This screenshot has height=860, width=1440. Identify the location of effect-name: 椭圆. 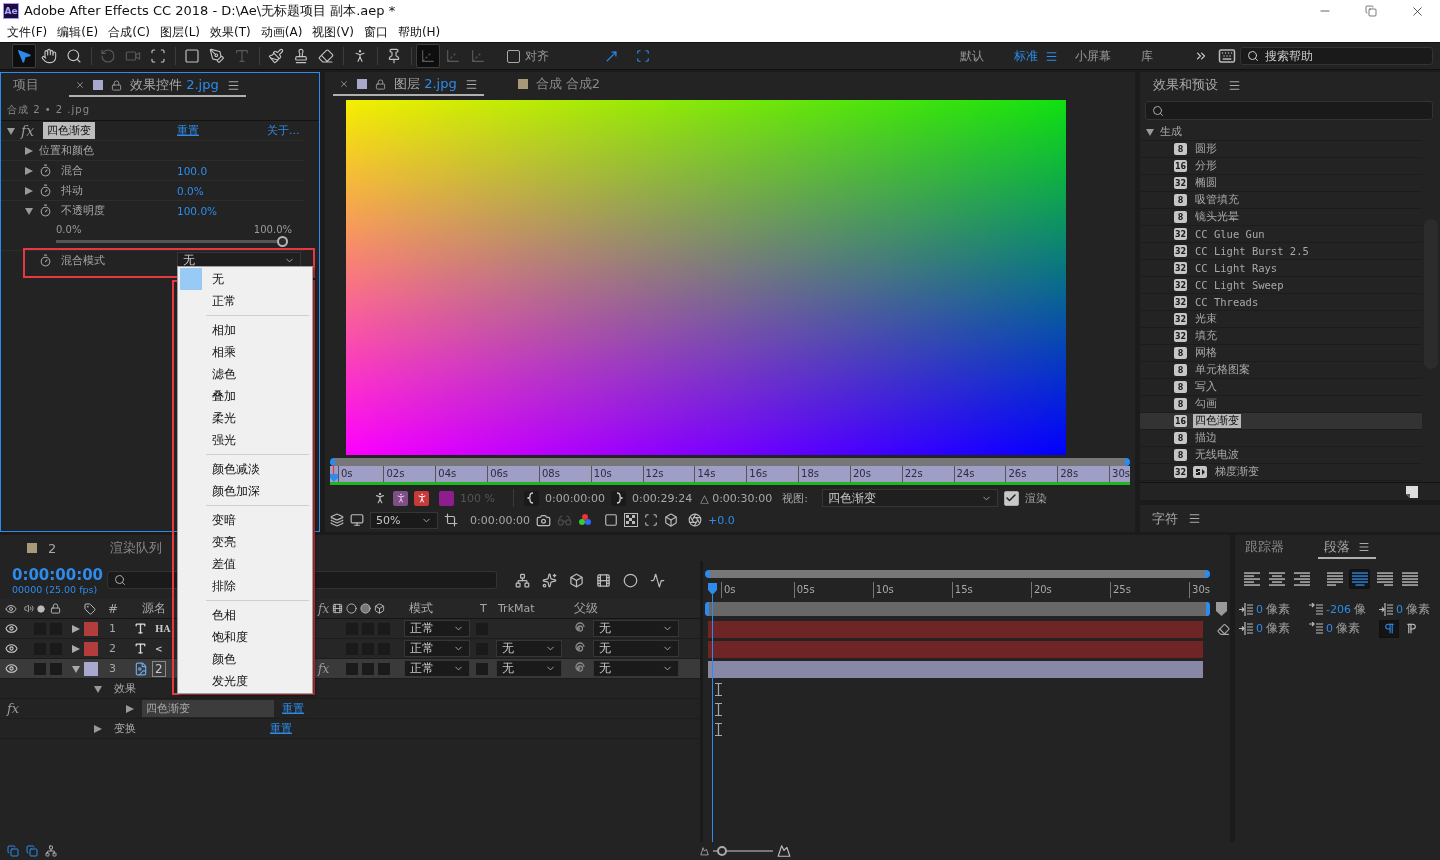
(1206, 183).